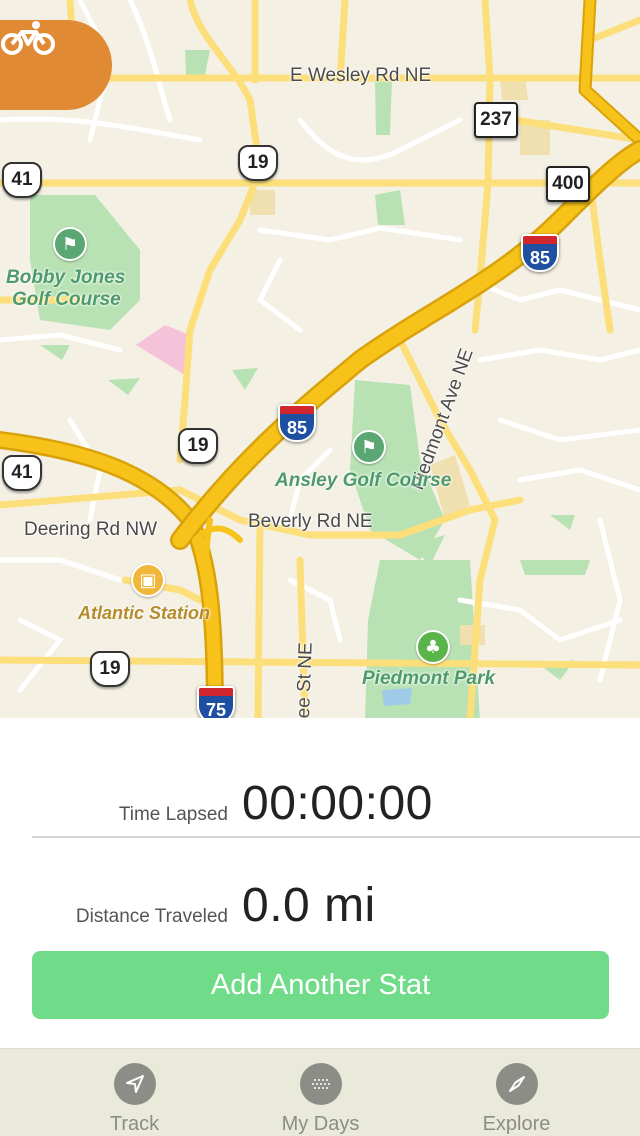 The image size is (640, 1136). I want to click on street-label-peachtree: ee St NE, so click(305, 679).